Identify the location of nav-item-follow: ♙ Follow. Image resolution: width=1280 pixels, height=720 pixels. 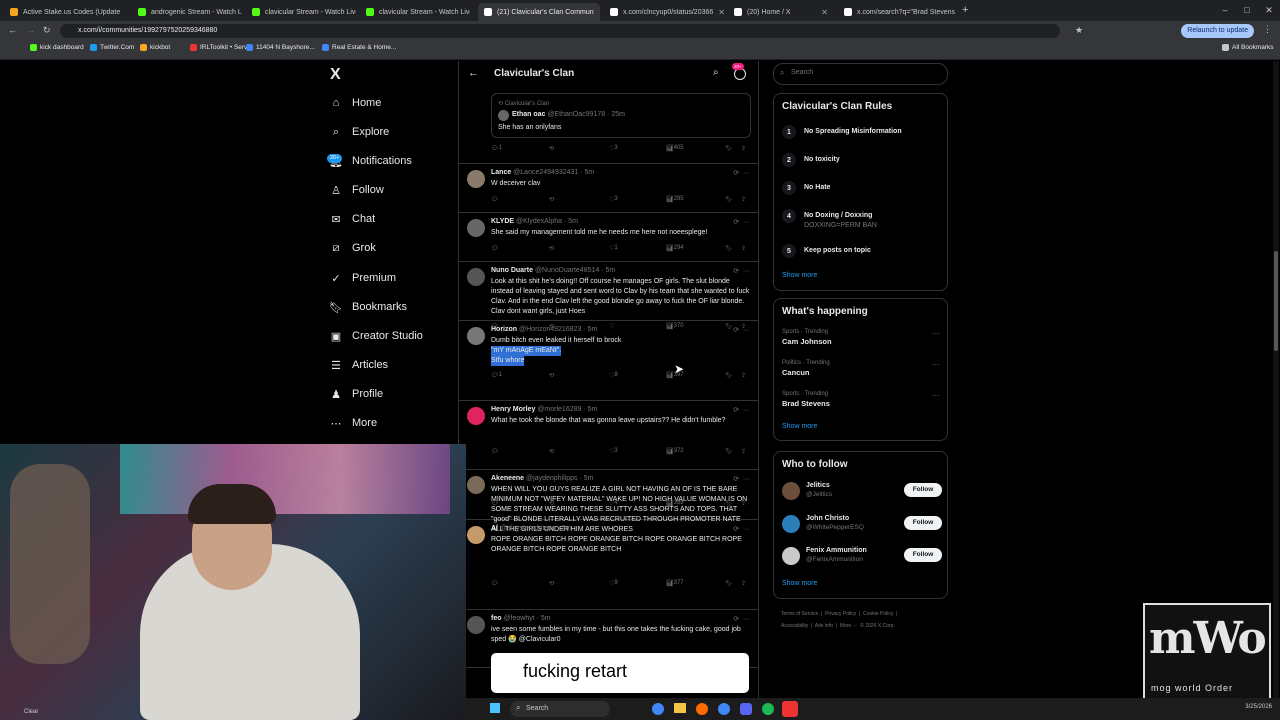
(357, 190).